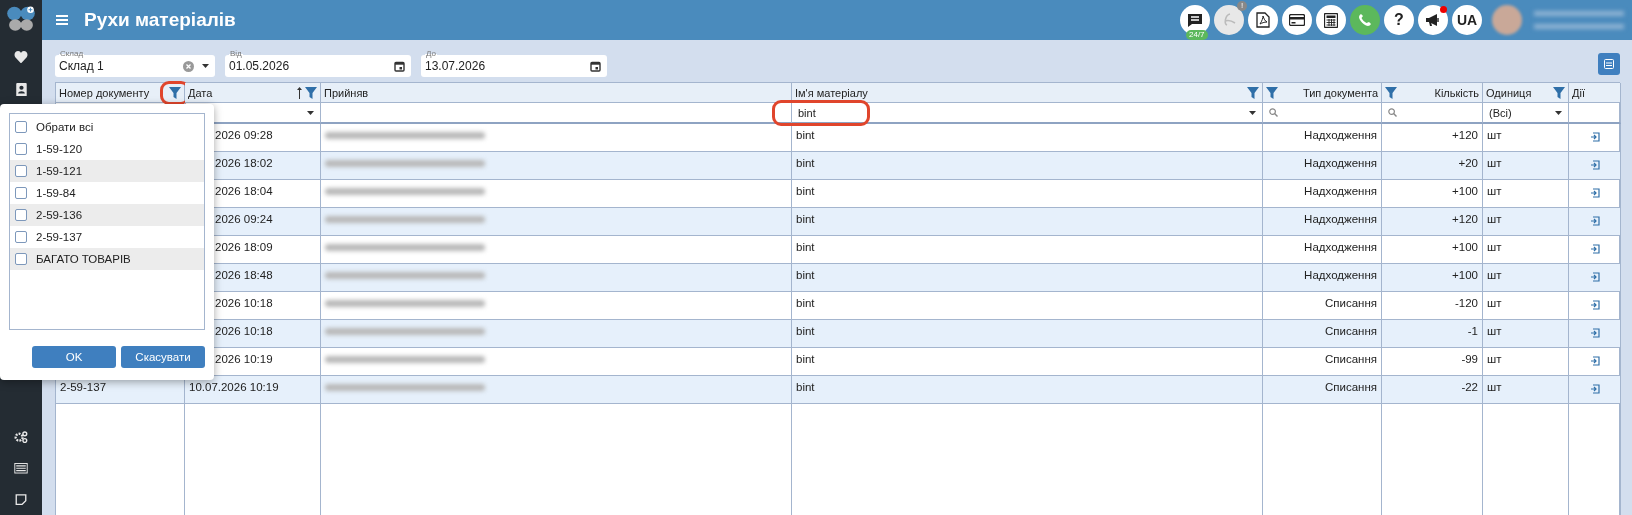 This screenshot has width=1632, height=515. What do you see at coordinates (244, 135) in the screenshot?
I see `table-cell: 2026 09:28` at bounding box center [244, 135].